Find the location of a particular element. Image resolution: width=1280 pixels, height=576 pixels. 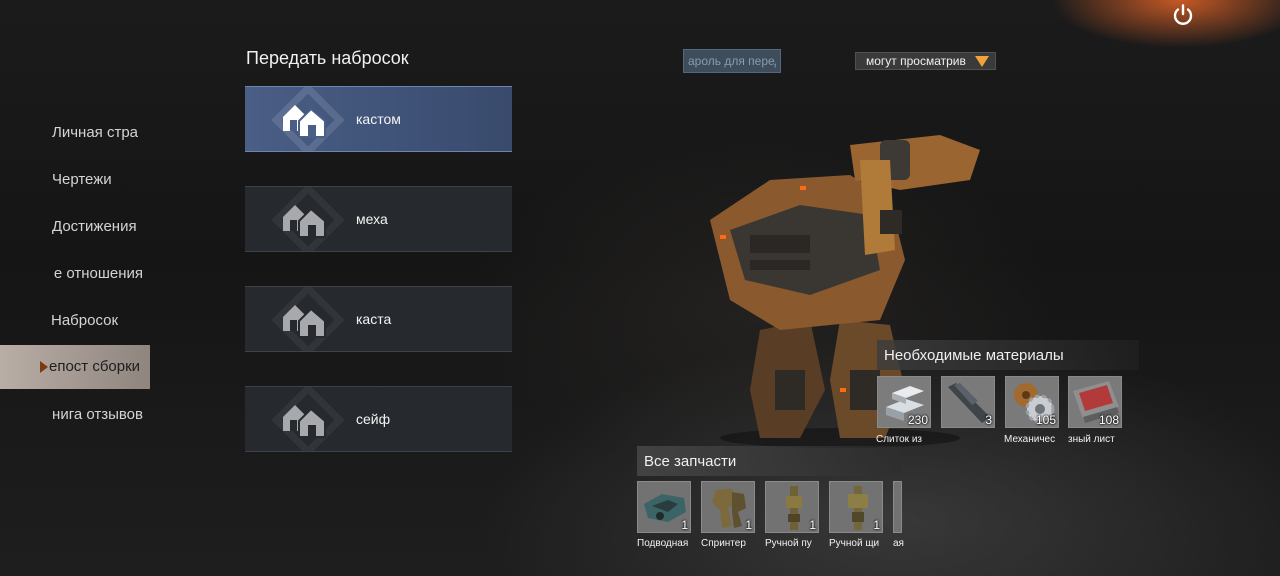

visibility-dropdown-value: могут просматрив is located at coordinates (916, 61).